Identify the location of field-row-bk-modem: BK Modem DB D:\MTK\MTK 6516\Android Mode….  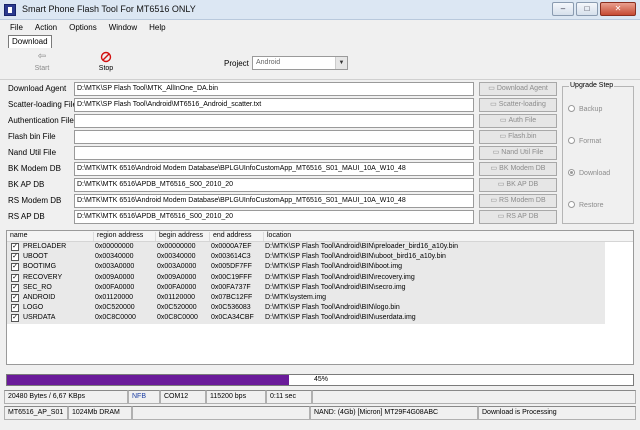
(240, 169).